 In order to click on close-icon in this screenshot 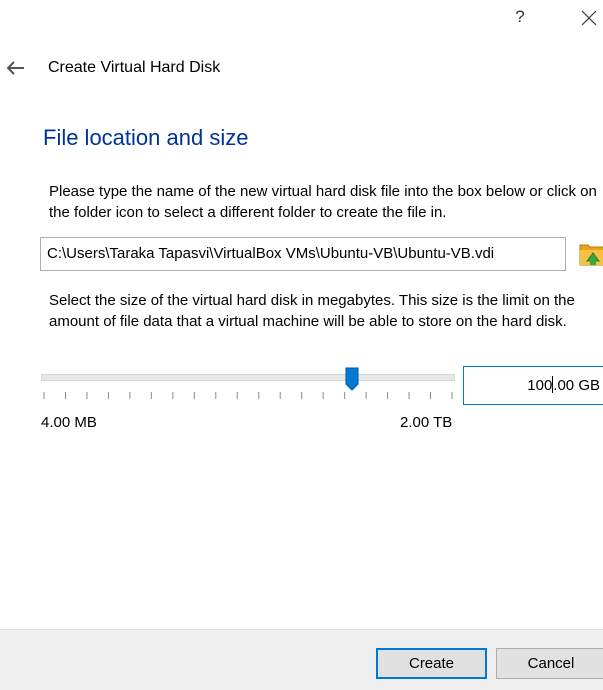, I will do `click(589, 18)`.